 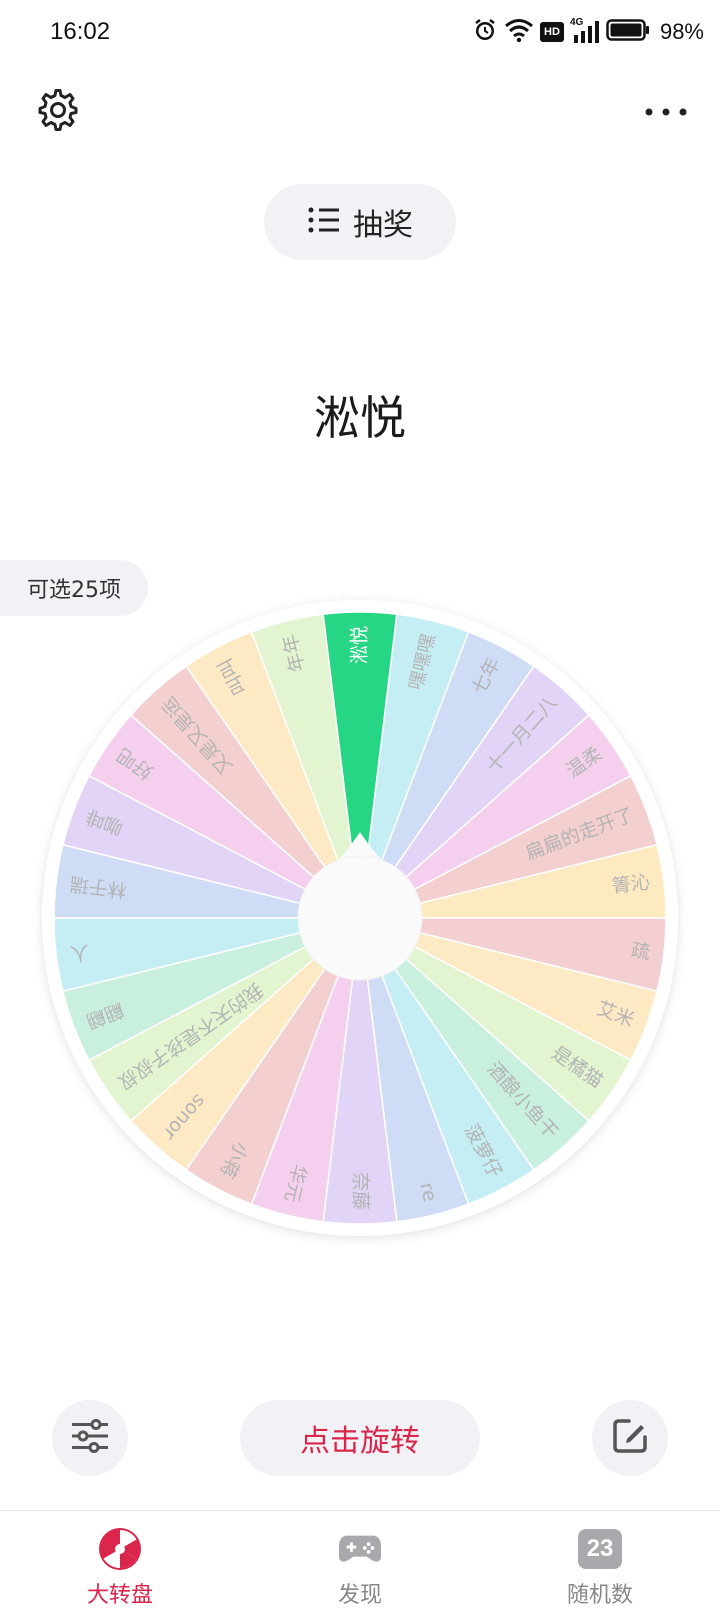 I want to click on wheel-segment-label: 淞悦, so click(x=360, y=645).